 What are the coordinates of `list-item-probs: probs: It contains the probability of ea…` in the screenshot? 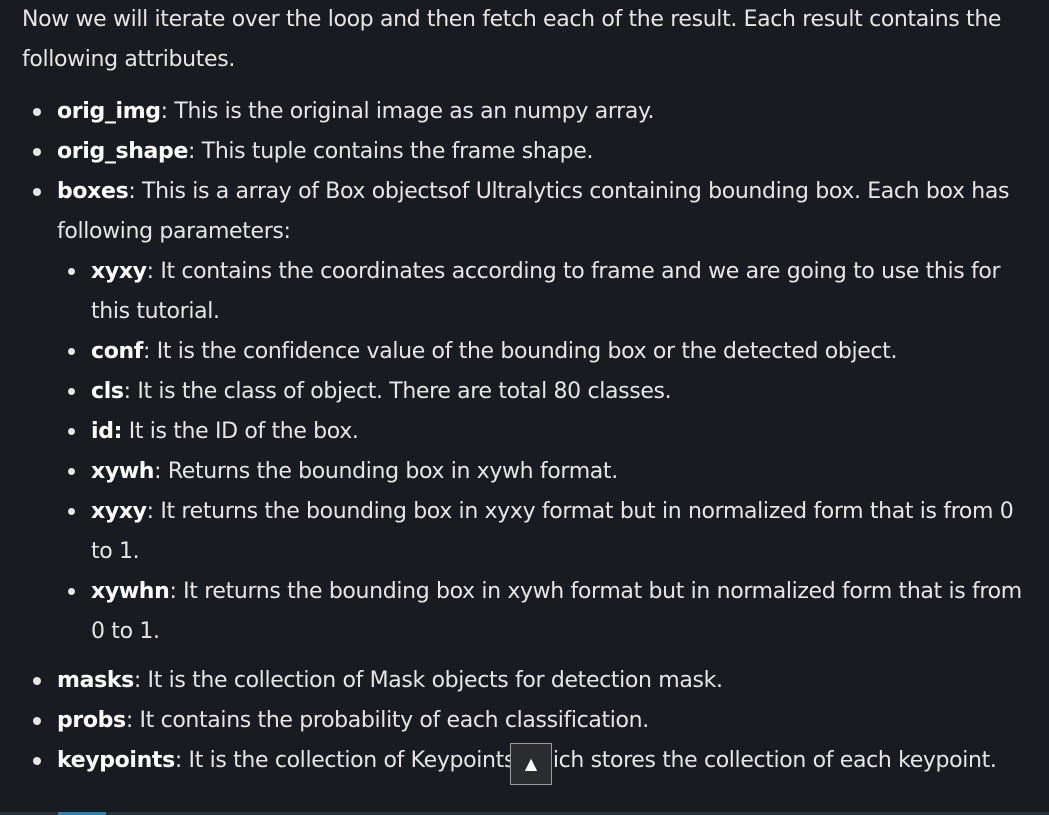 It's located at (531, 721).